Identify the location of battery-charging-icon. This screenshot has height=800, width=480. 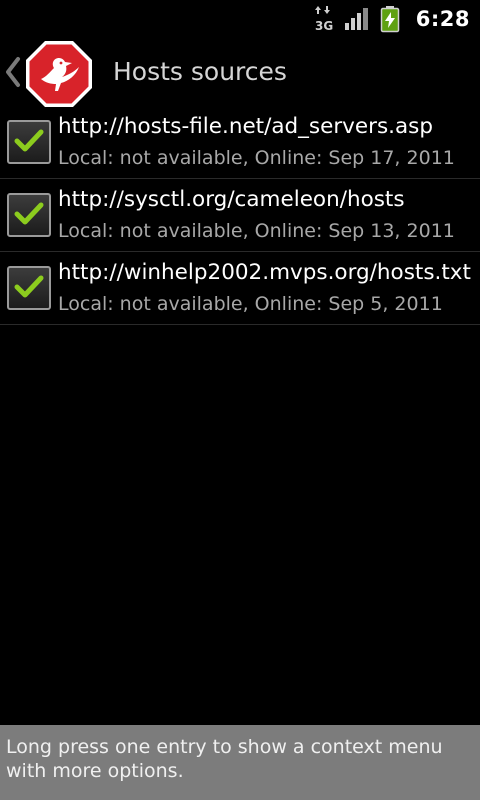
(390, 19).